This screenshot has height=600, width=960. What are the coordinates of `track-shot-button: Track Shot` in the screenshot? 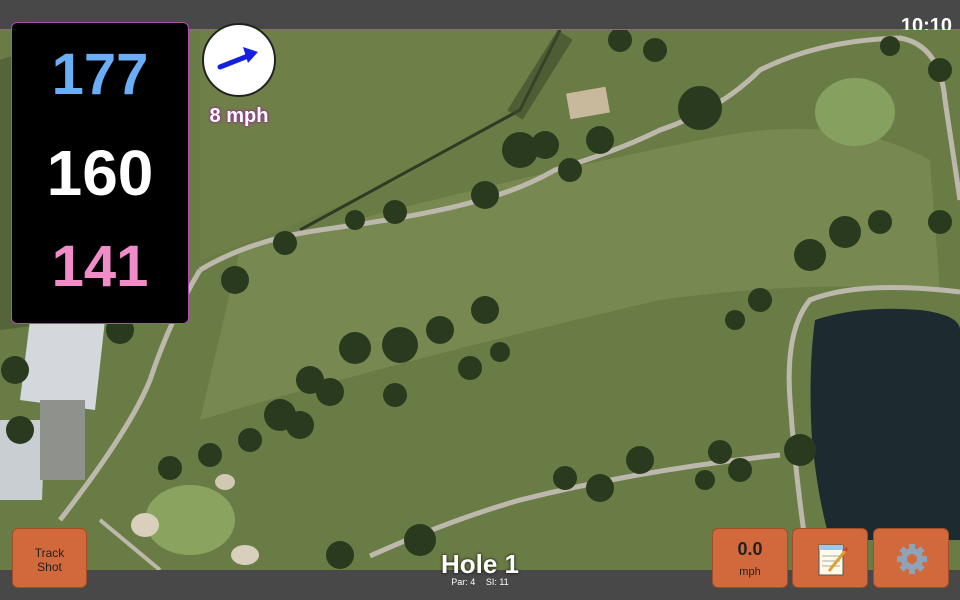 It's located at (49, 558).